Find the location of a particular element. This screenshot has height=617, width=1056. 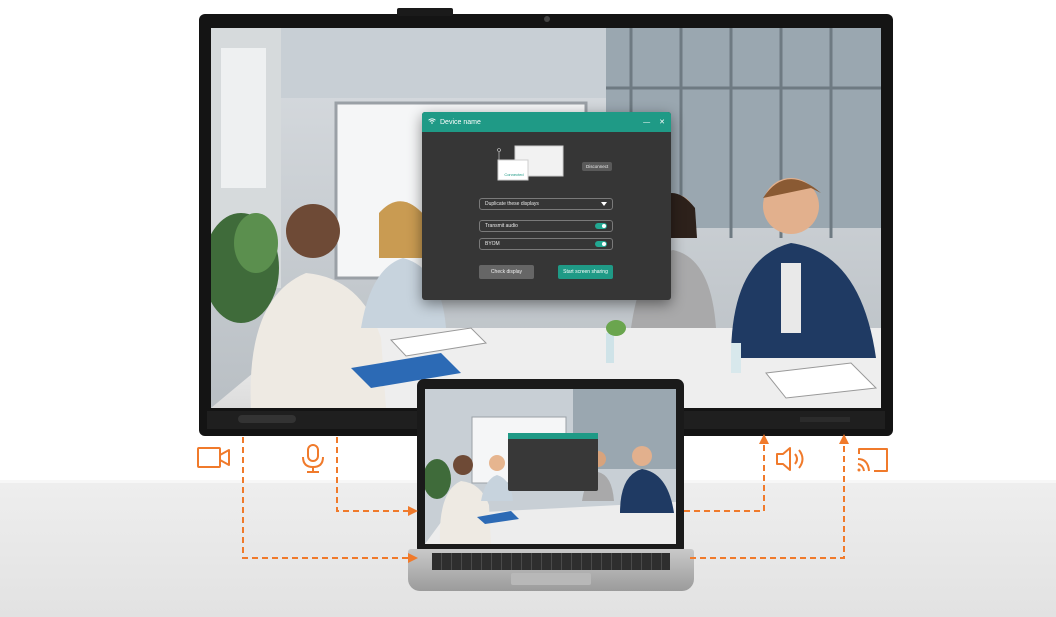

microphone-icon is located at coordinates (313, 461).